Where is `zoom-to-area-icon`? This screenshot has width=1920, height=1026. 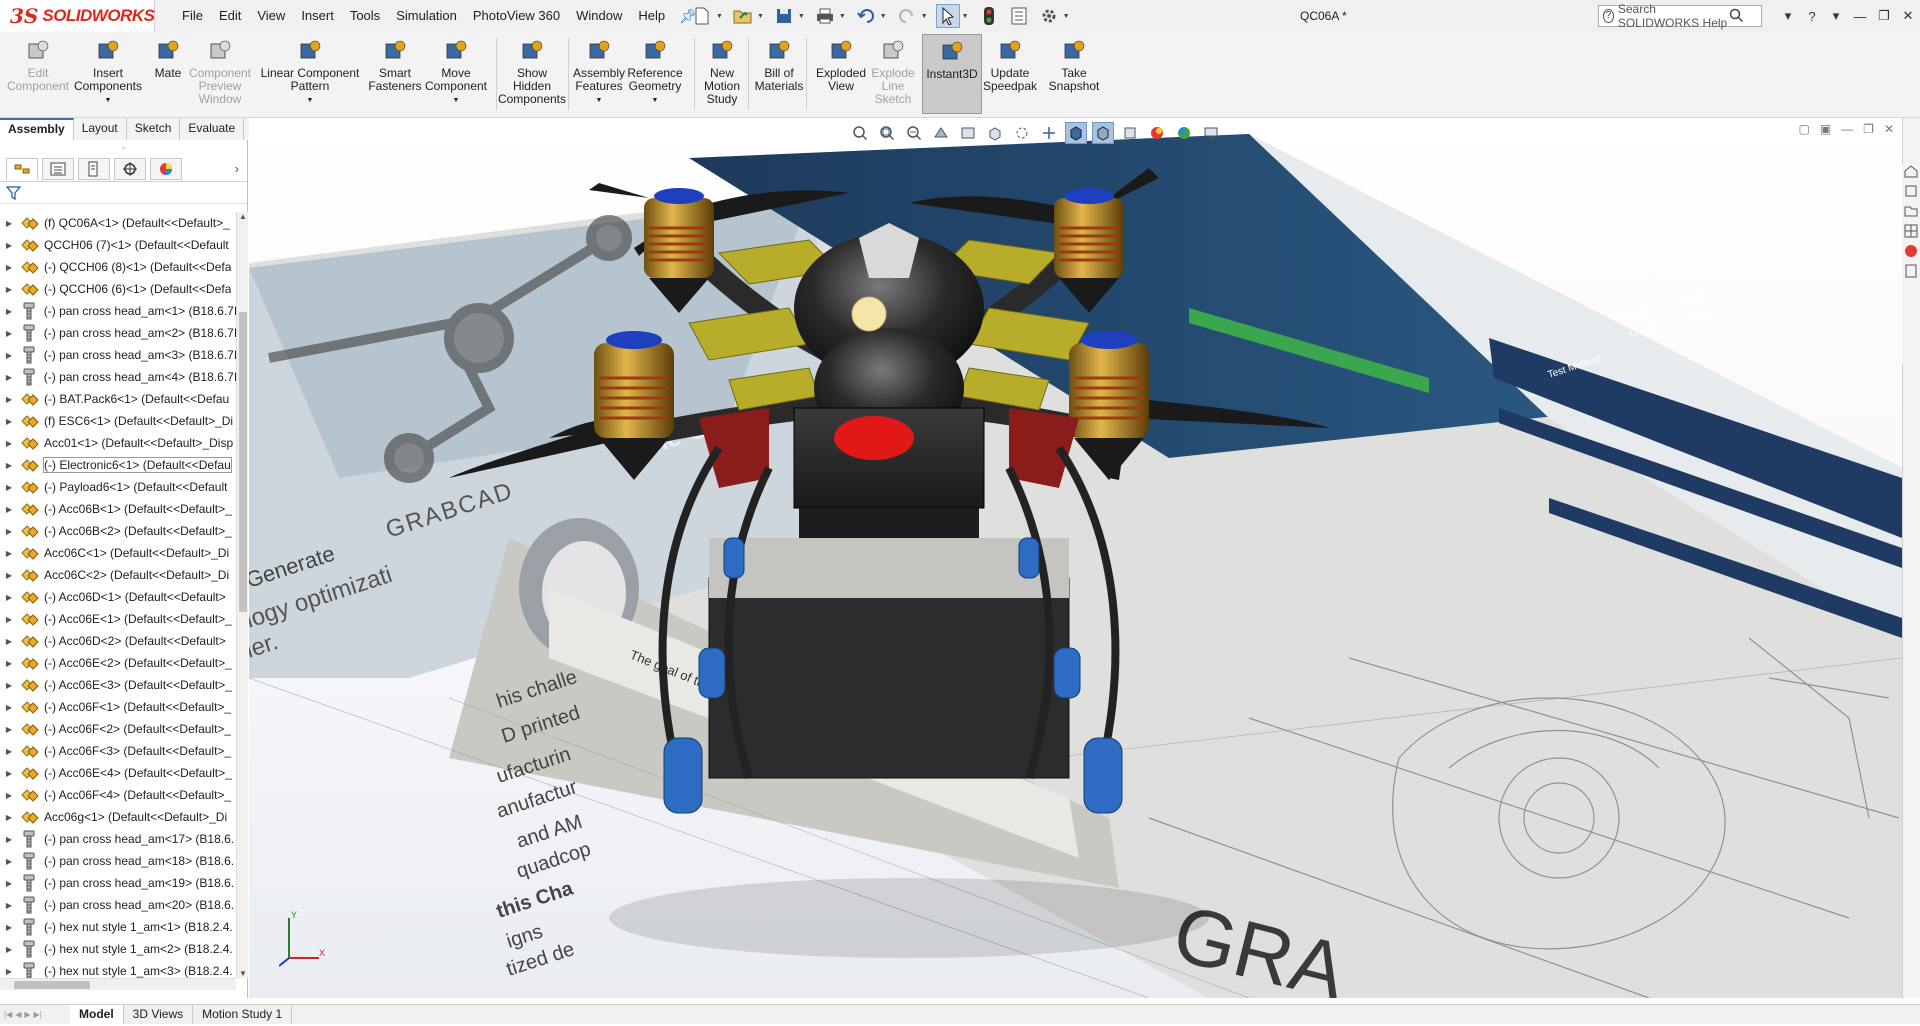
zoom-to-area-icon is located at coordinates (887, 133).